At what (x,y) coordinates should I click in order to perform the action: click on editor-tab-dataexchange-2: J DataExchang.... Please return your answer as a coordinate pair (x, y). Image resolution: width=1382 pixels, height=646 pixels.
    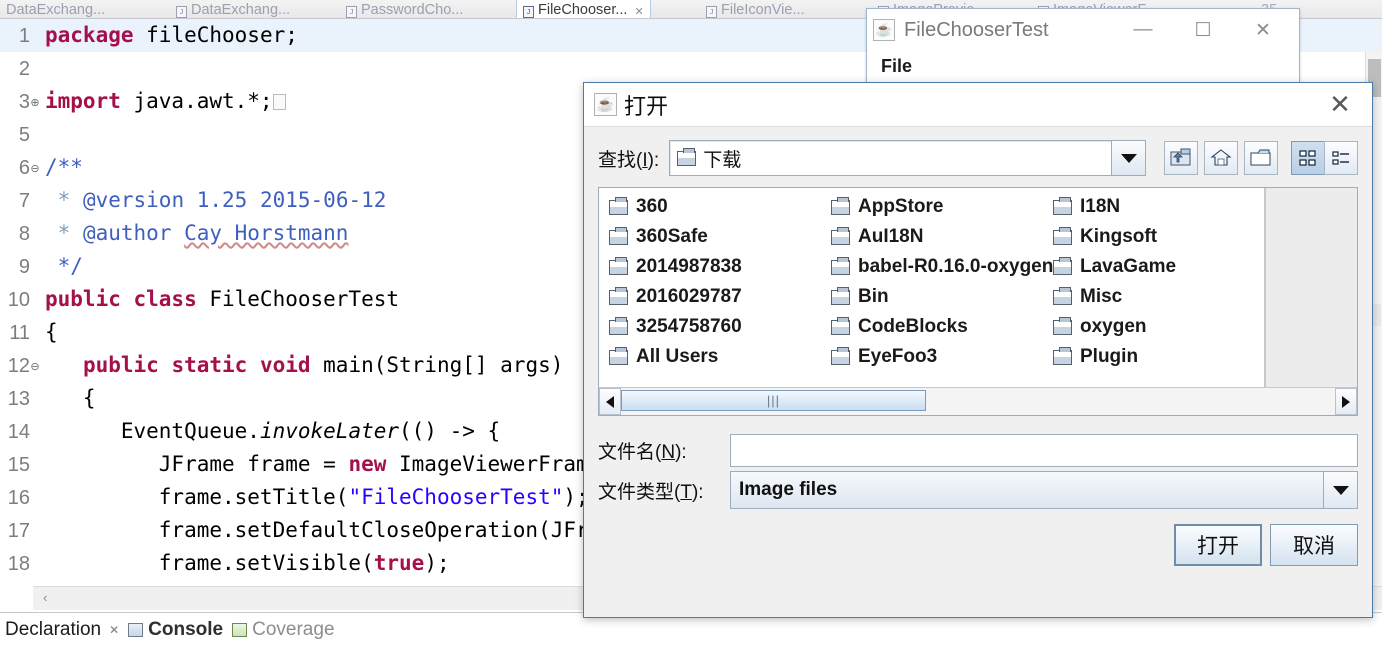
    Looking at the image, I should click on (233, 9).